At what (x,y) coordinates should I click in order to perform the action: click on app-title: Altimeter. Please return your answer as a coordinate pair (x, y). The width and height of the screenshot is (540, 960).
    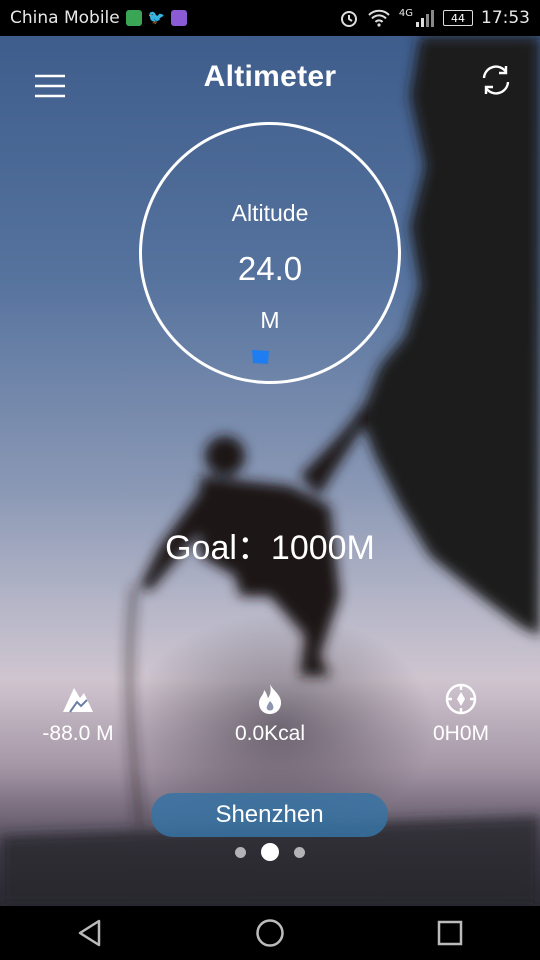
    Looking at the image, I should click on (270, 76).